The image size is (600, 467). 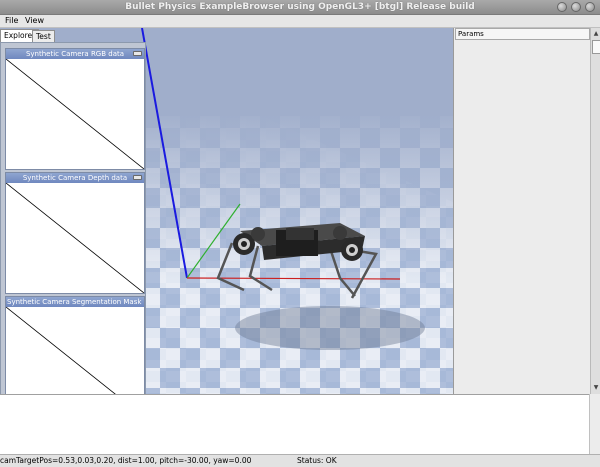 I want to click on menu-view: View, so click(x=34, y=21).